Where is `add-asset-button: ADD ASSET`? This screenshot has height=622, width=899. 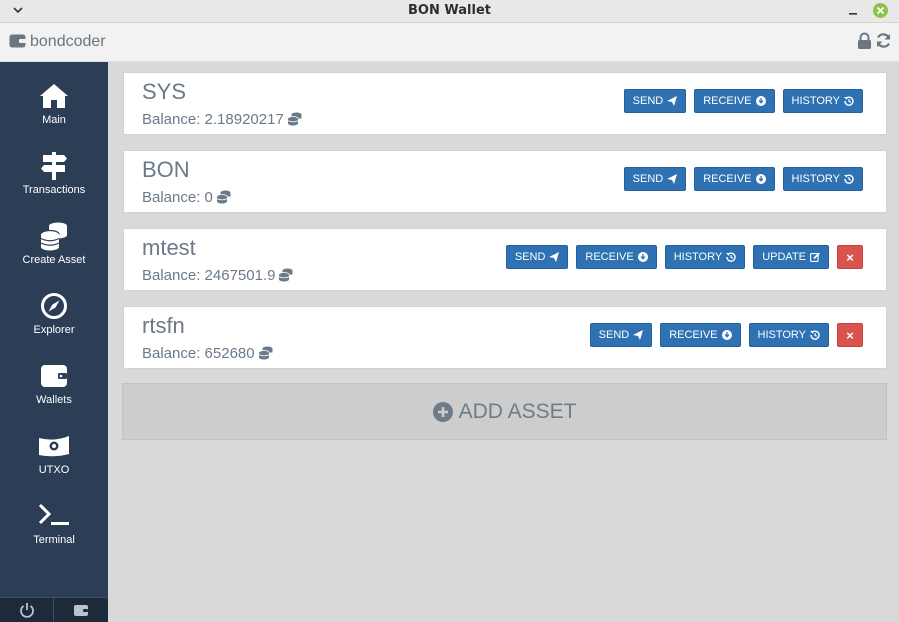 add-asset-button: ADD ASSET is located at coordinates (504, 411).